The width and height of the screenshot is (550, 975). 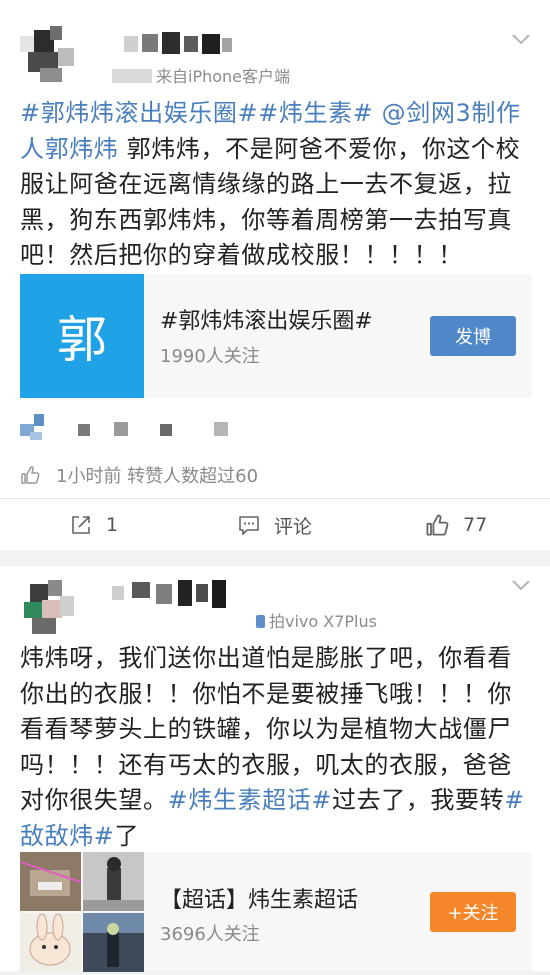 I want to click on topic-title: #郭炜炜滚出娱乐圈#, so click(x=266, y=321).